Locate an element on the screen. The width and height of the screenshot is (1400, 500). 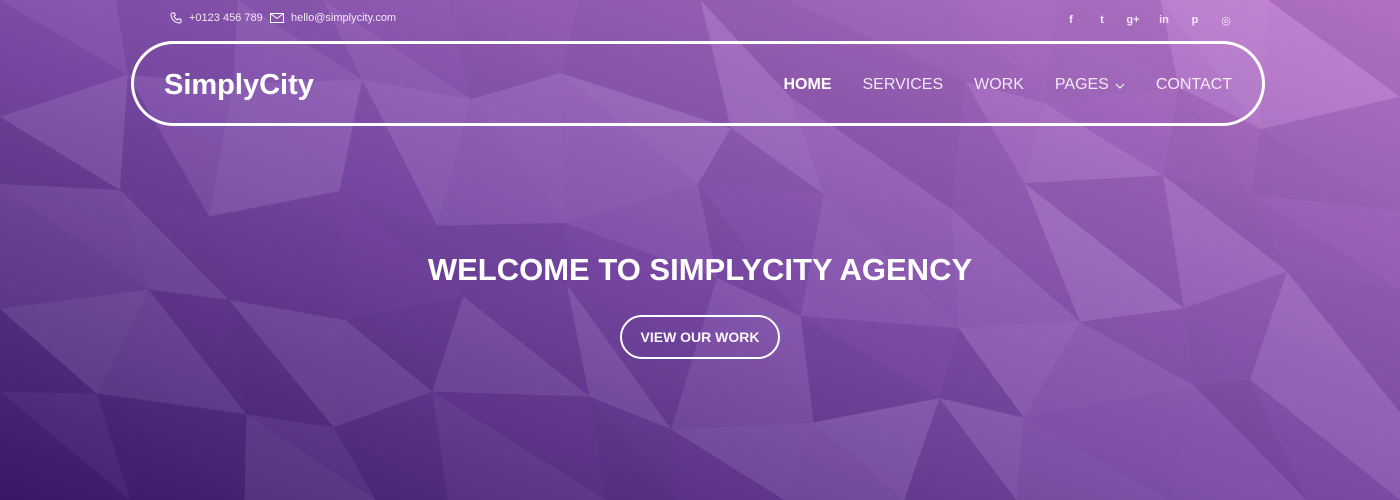
social-links: f t g+ in p ◎ is located at coordinates (1148, 20).